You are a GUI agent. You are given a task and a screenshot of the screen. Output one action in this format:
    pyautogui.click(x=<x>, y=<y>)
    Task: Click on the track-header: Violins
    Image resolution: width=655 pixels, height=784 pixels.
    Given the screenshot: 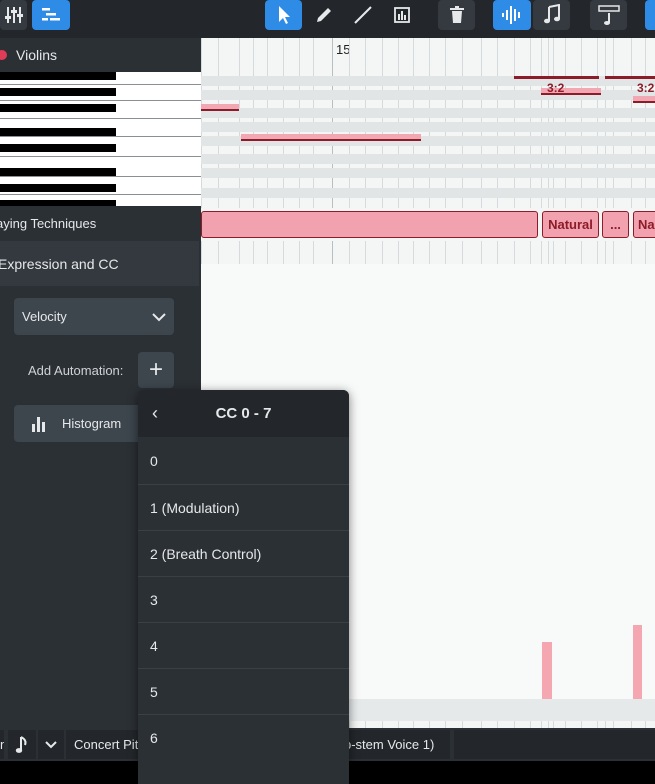 What is the action you would take?
    pyautogui.click(x=100, y=55)
    